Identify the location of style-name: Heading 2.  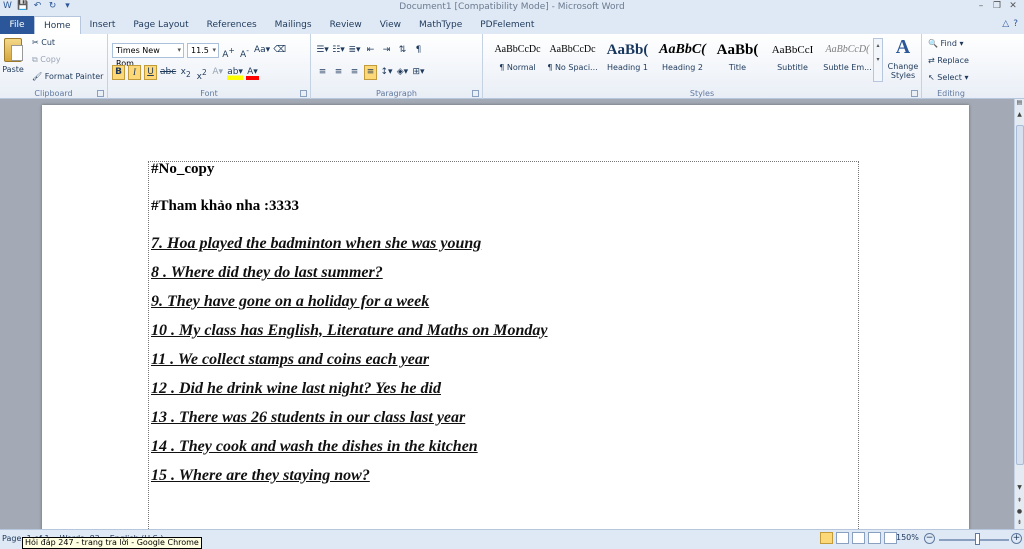
(682, 67).